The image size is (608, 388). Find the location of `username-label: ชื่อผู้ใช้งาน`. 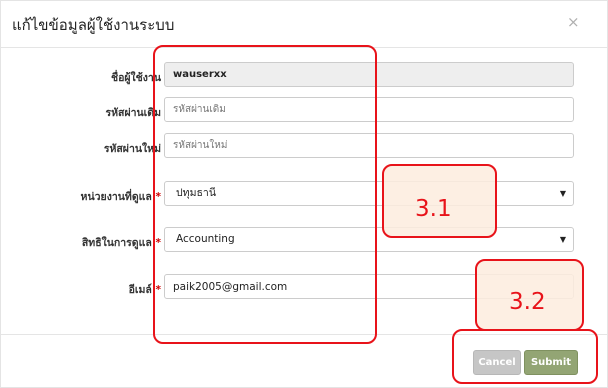

username-label: ชื่อผู้ใช้งาน is located at coordinates (135, 78).